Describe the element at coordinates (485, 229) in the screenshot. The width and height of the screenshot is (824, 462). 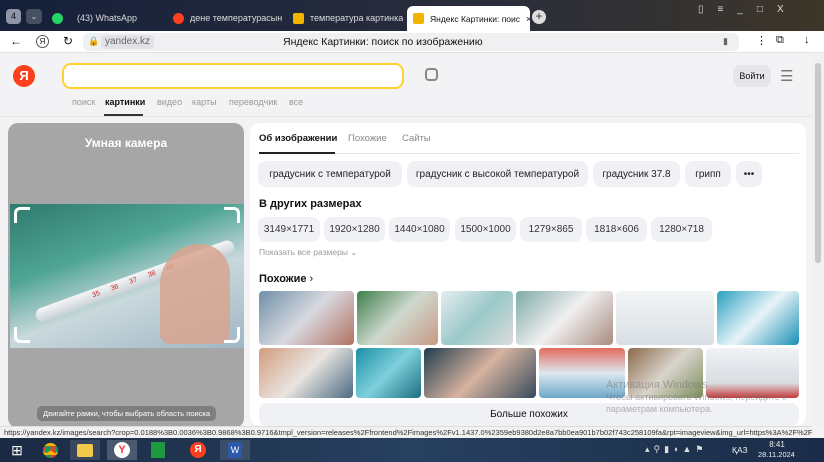
I see `size-chip: 1500×1000` at that location.